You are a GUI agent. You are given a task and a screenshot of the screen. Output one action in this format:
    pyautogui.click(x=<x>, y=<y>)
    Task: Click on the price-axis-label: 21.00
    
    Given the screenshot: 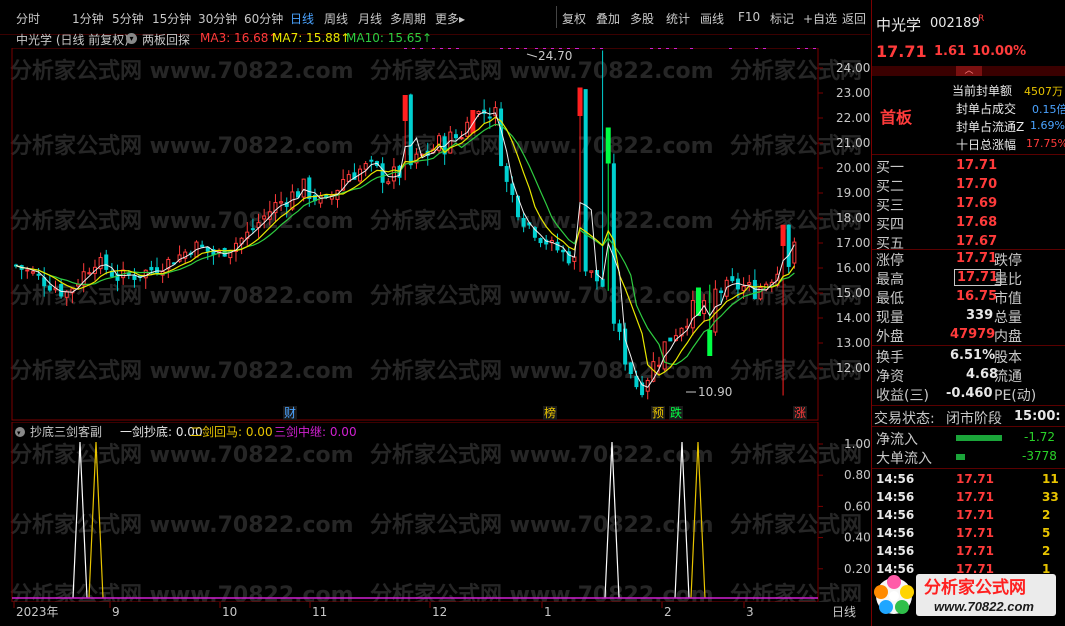 What is the action you would take?
    pyautogui.click(x=853, y=143)
    